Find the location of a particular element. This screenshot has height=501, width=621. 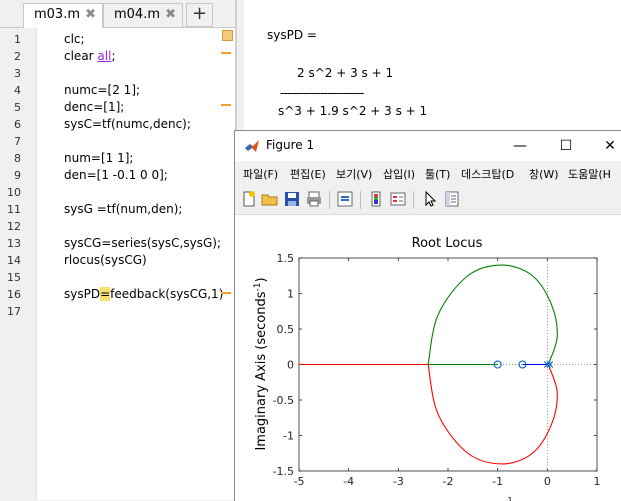

line-number-gutter: 1 2 3 4 5 6 7 8 9 10 11 12 13 14 15 16 17 is located at coordinates (18, 264).